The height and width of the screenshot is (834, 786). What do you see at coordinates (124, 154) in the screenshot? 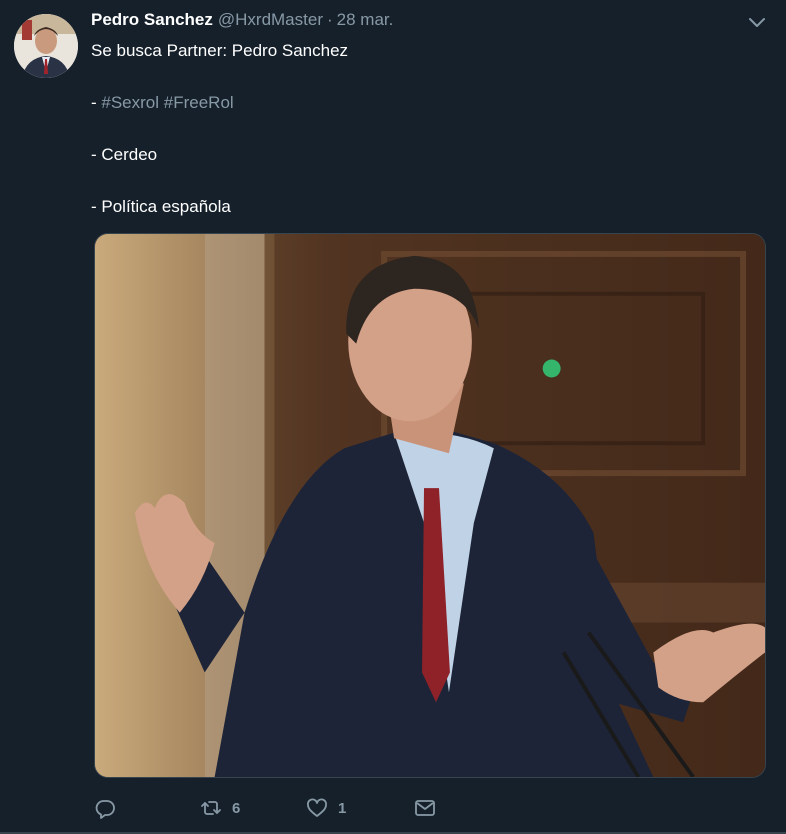
I see `text-line: - Cerdeo` at bounding box center [124, 154].